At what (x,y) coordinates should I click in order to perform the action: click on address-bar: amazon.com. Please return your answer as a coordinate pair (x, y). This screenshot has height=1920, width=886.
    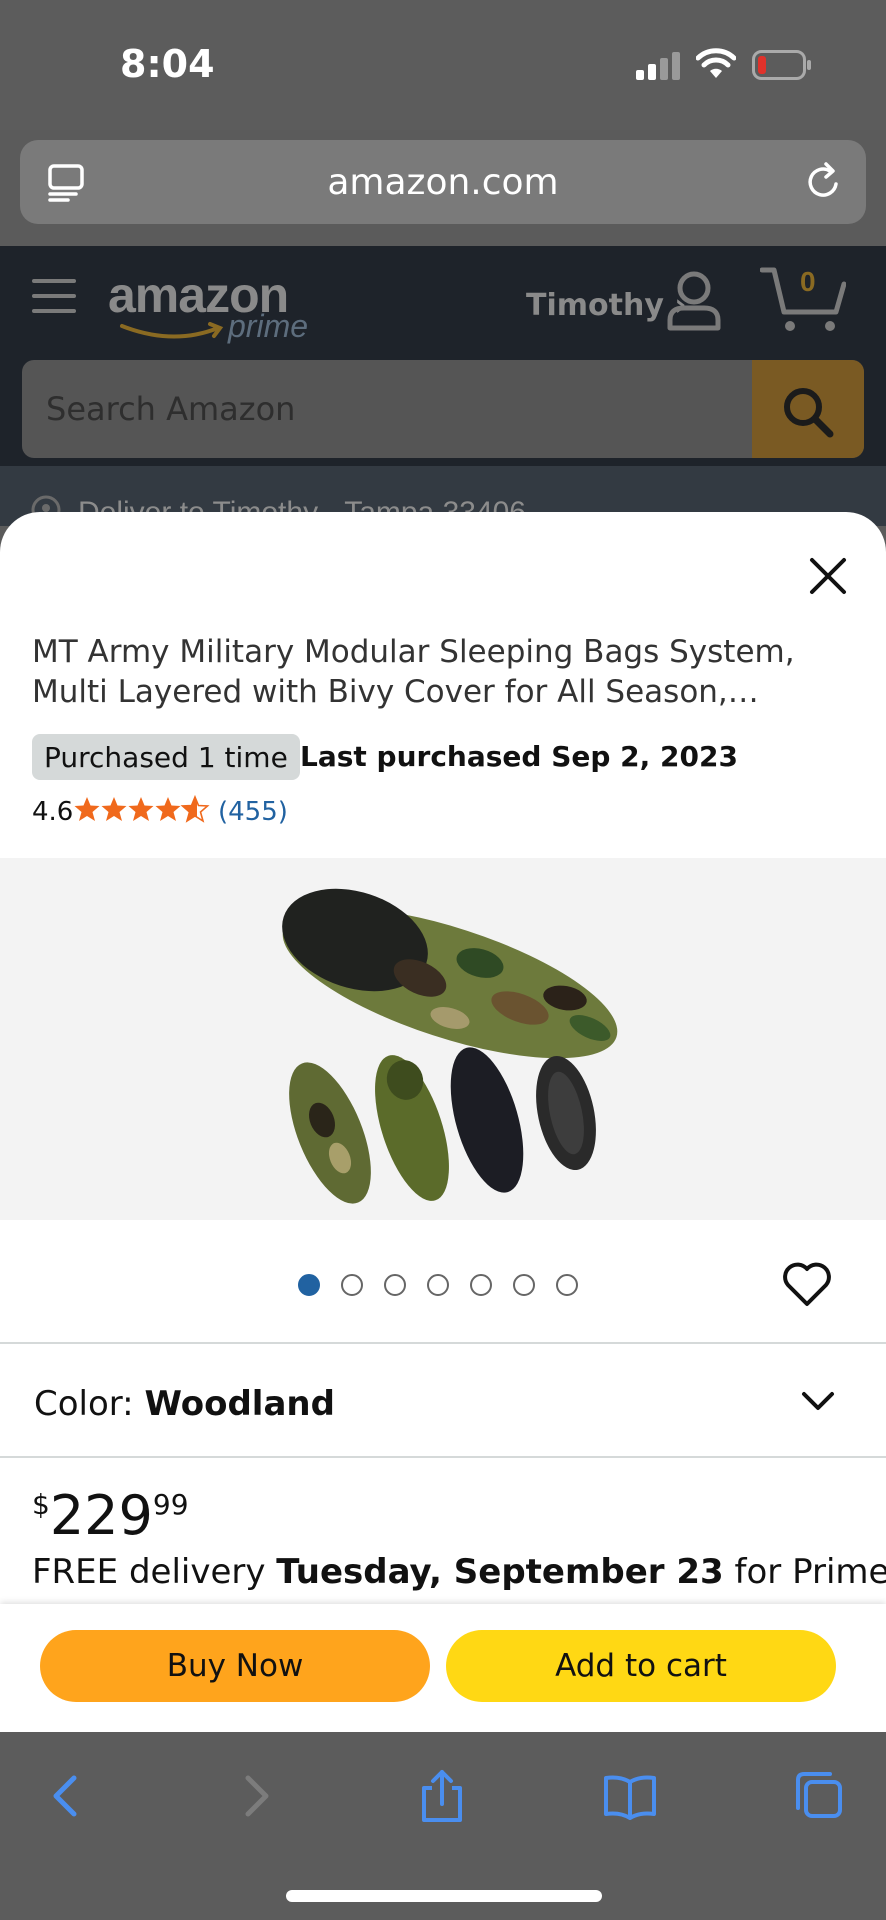
    Looking at the image, I should click on (443, 182).